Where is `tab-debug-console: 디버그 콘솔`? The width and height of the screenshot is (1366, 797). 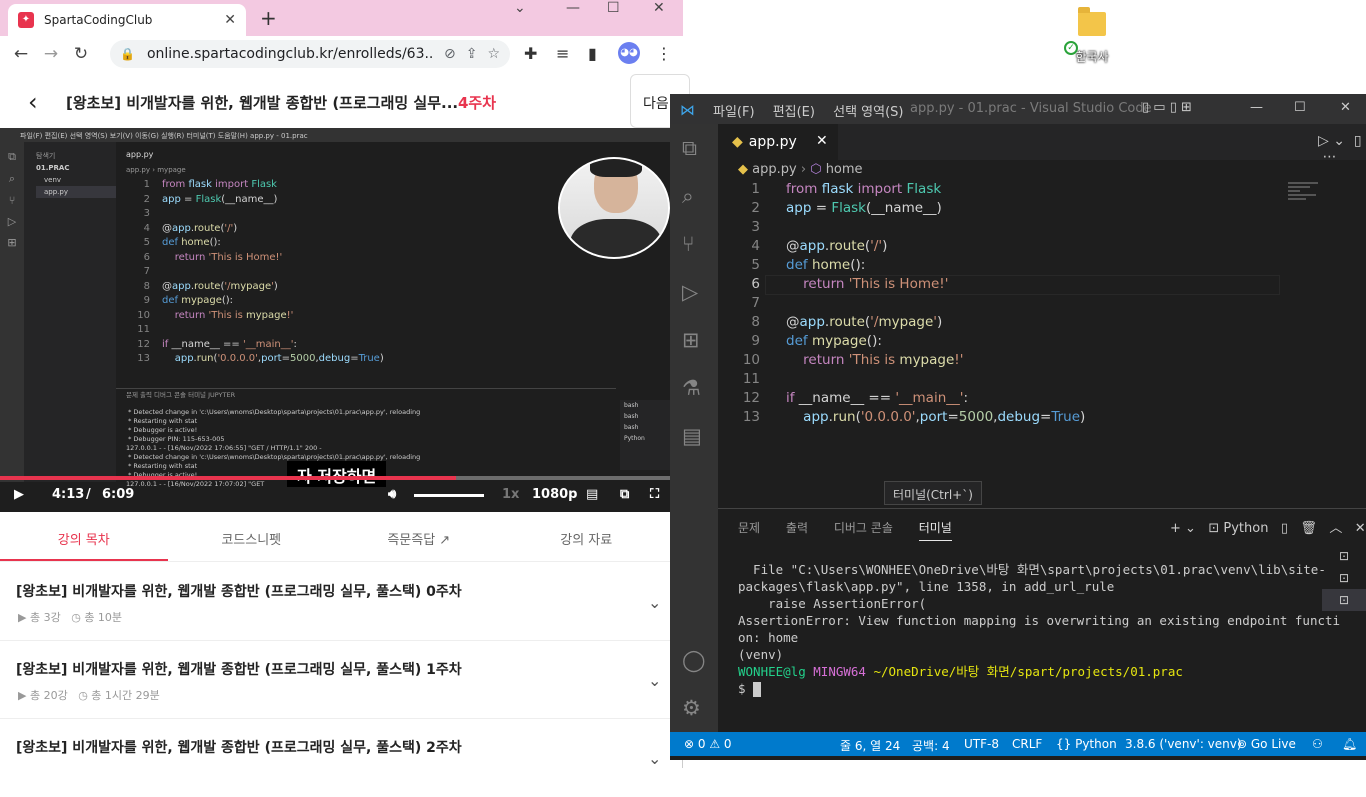 tab-debug-console: 디버그 콘솔 is located at coordinates (863, 528).